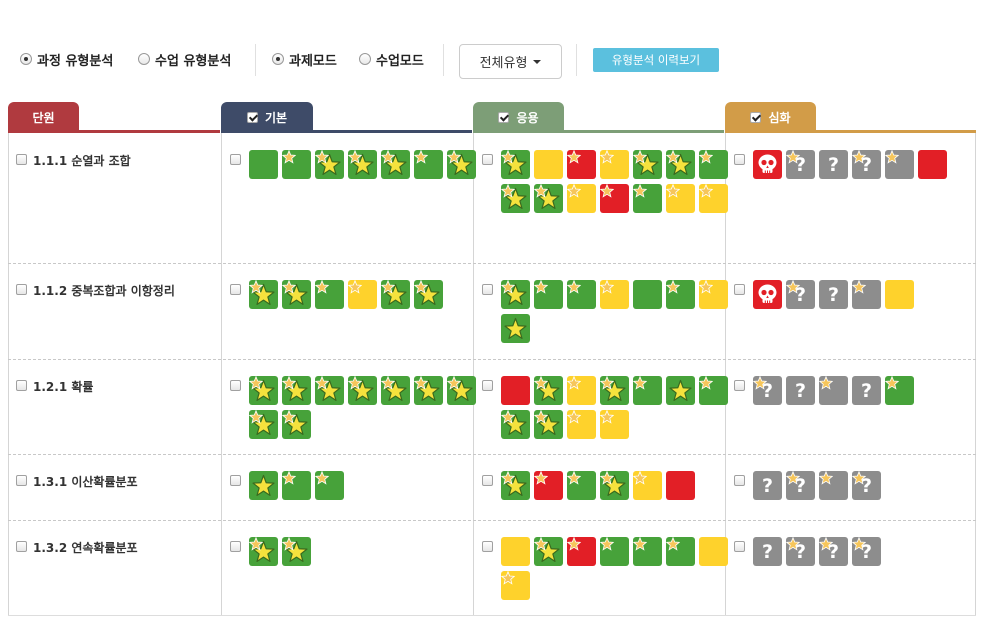 Image resolution: width=982 pixels, height=633 pixels. Describe the element at coordinates (510, 61) in the screenshot. I see `type-filter-dropdown: 전체유형` at that location.